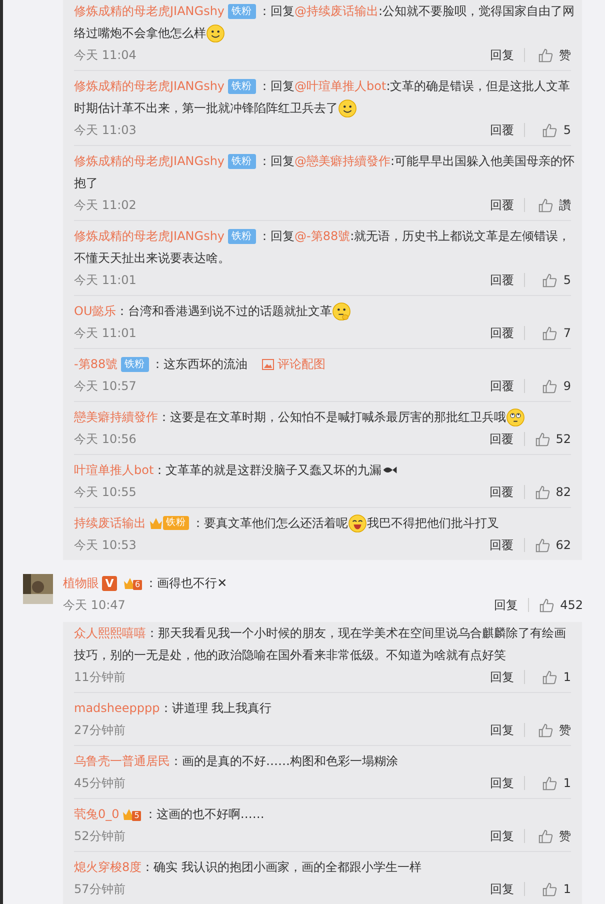 The image size is (605, 904). Describe the element at coordinates (222, 708) in the screenshot. I see `comment-text: 讲道理 我上我真行` at that location.